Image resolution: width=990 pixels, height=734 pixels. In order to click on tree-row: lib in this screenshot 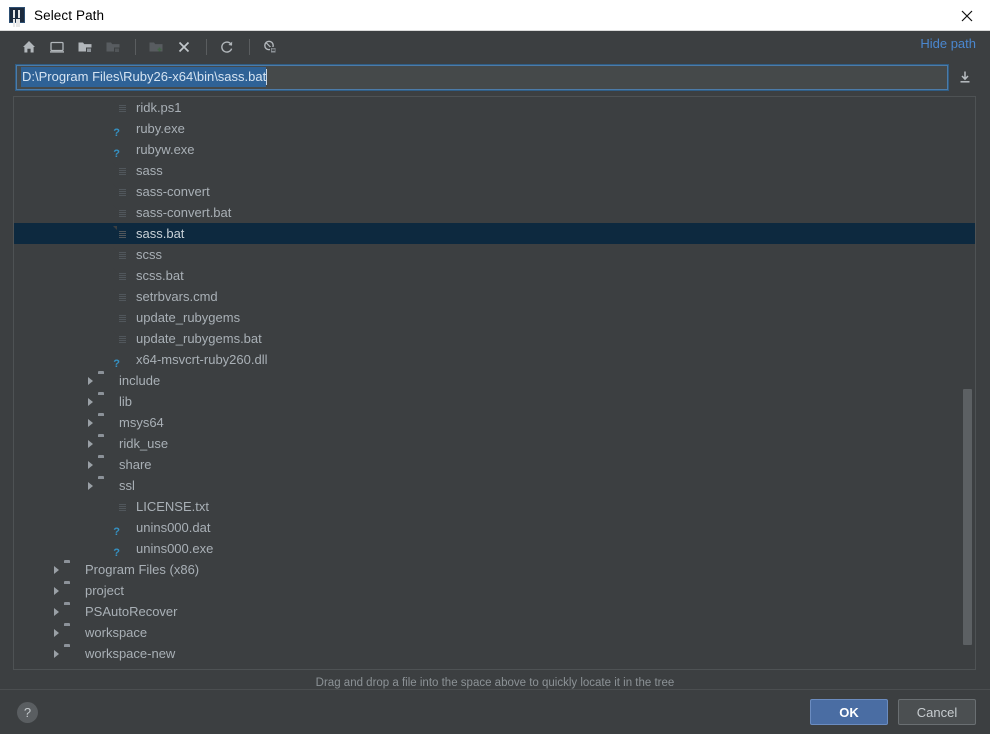, I will do `click(494, 401)`.